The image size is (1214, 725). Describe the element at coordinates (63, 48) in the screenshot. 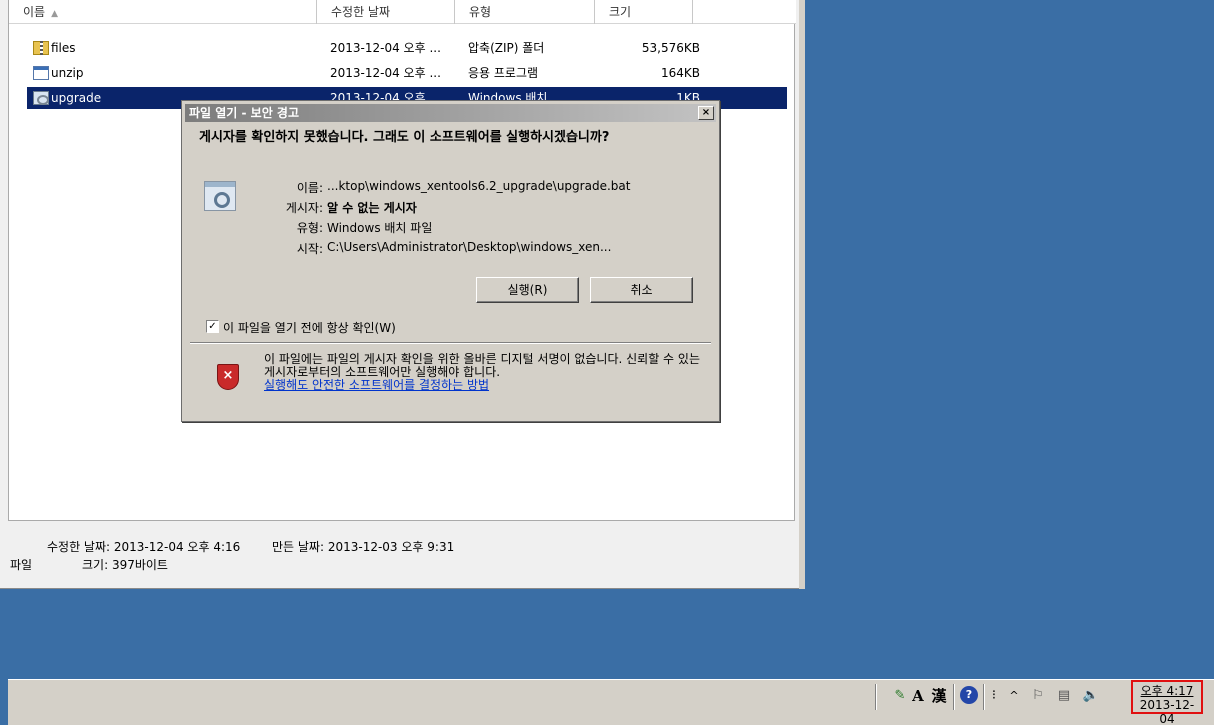

I see `file-name: files` at that location.